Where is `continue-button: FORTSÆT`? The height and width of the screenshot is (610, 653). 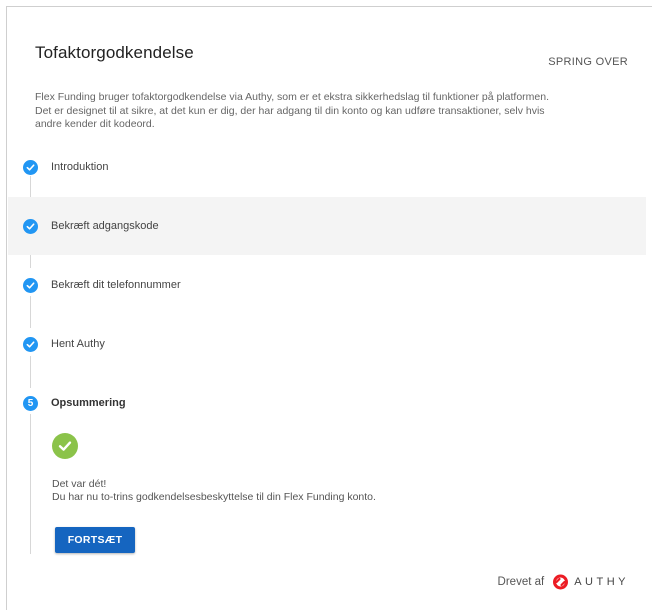 continue-button: FORTSÆT is located at coordinates (95, 540).